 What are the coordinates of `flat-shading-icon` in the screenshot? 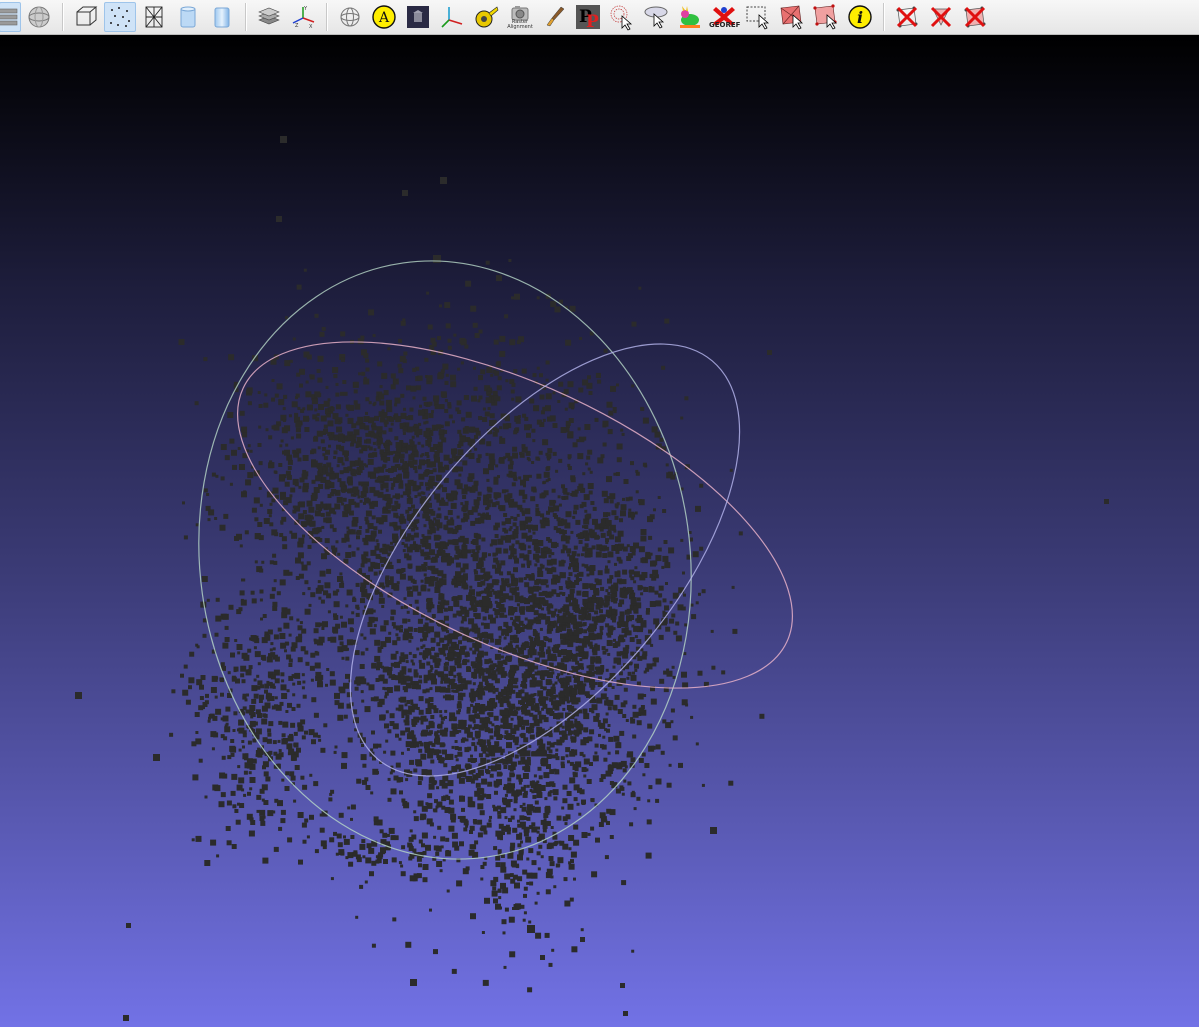 It's located at (188, 17).